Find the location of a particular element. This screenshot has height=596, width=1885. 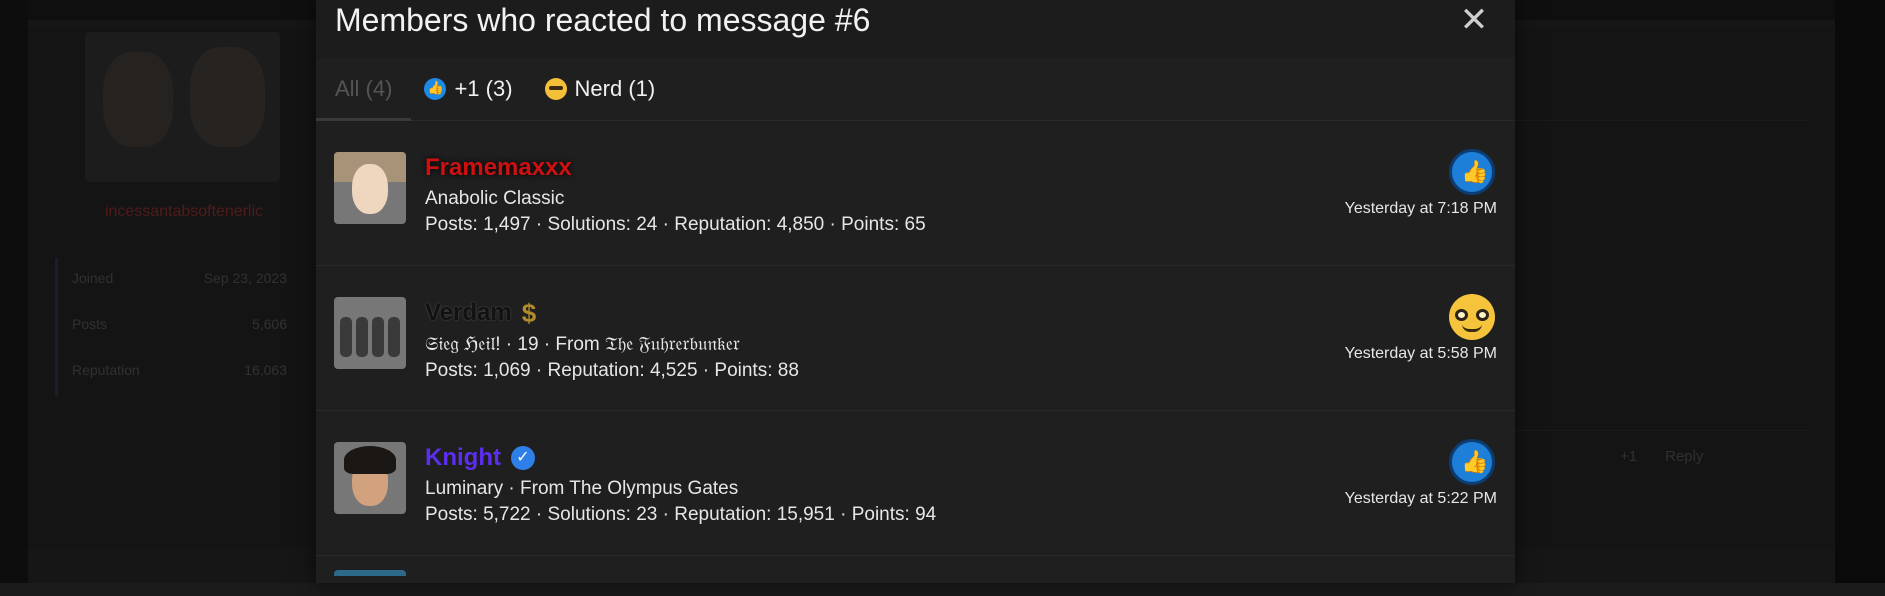

verified-check-icon: ✓ is located at coordinates (522, 458).